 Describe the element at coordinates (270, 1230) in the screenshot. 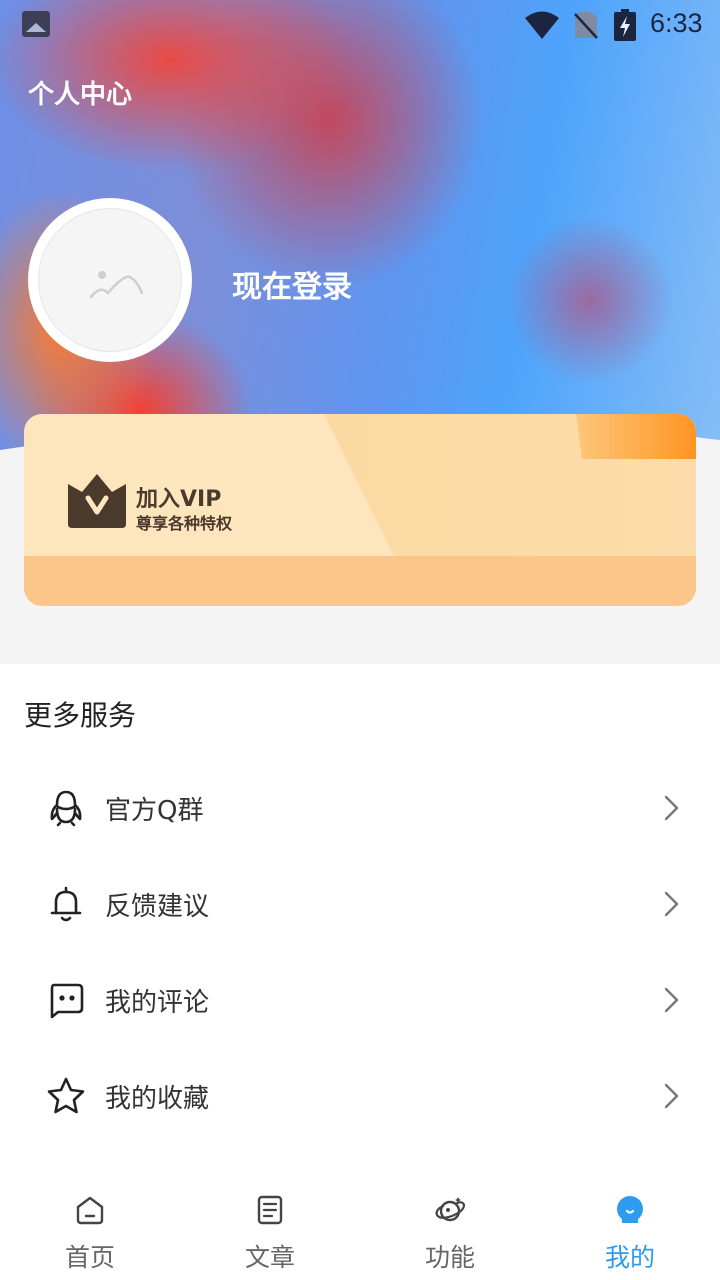

I see `tab-articles: 文章` at that location.